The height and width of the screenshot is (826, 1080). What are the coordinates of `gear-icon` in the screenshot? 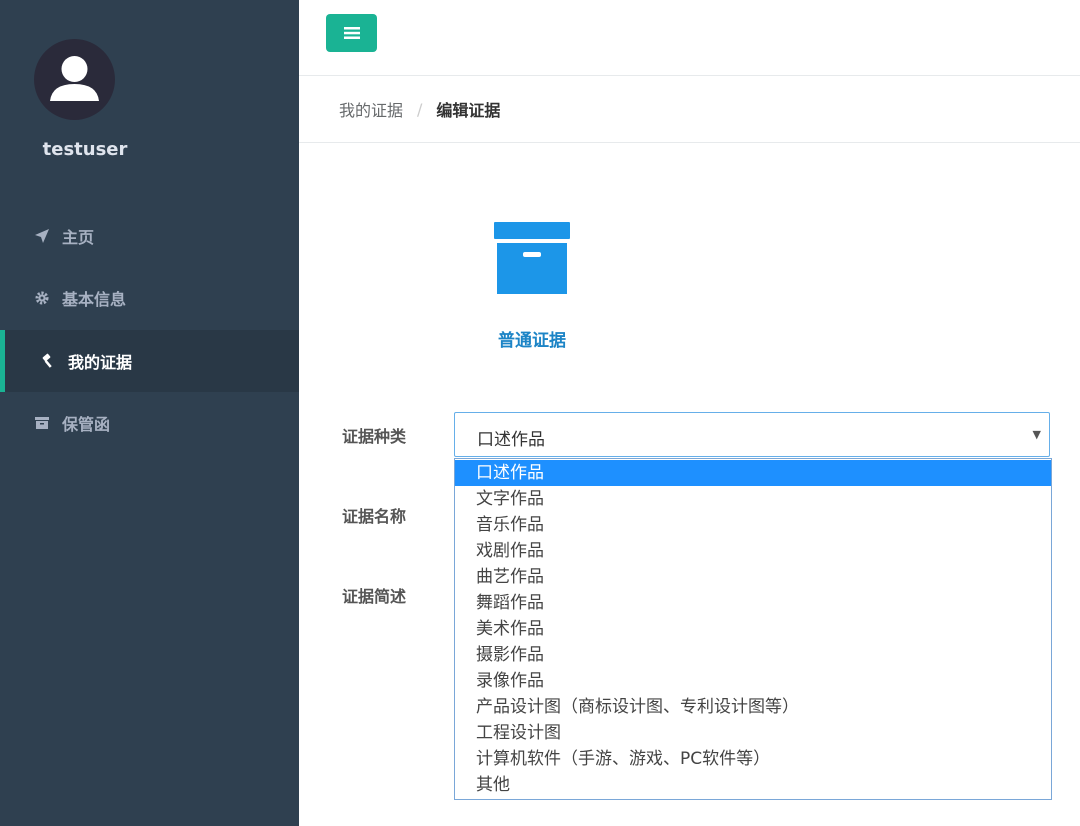 It's located at (42, 298).